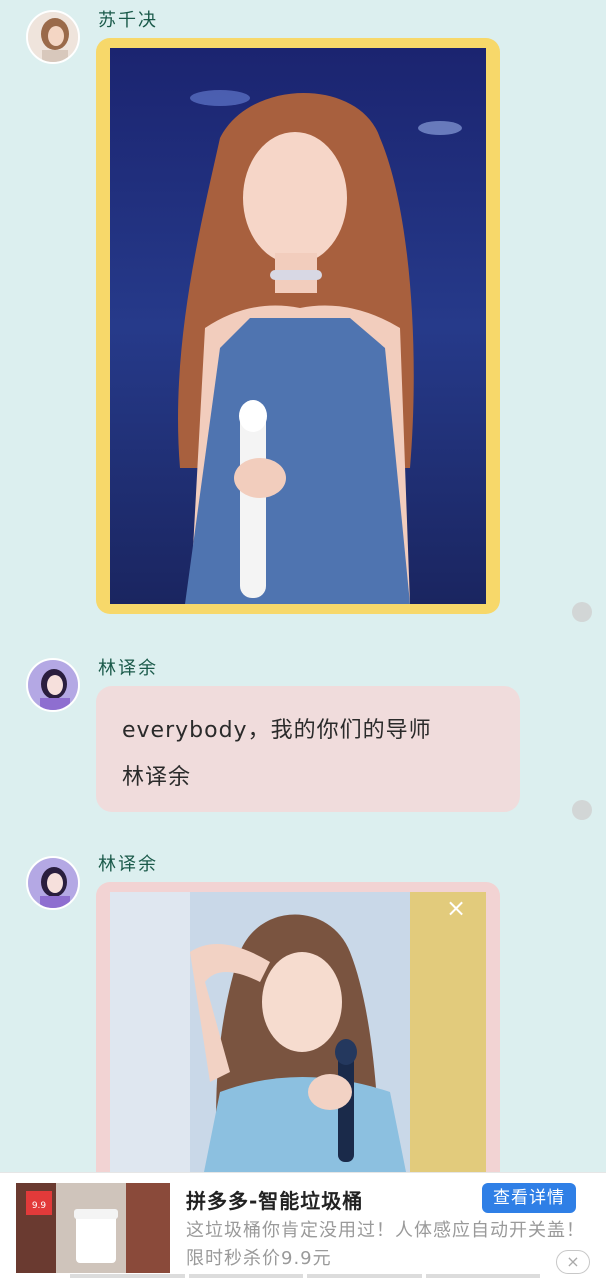 This screenshot has height=1280, width=606. Describe the element at coordinates (277, 730) in the screenshot. I see `message-line: everybody，我的你们的导师` at that location.